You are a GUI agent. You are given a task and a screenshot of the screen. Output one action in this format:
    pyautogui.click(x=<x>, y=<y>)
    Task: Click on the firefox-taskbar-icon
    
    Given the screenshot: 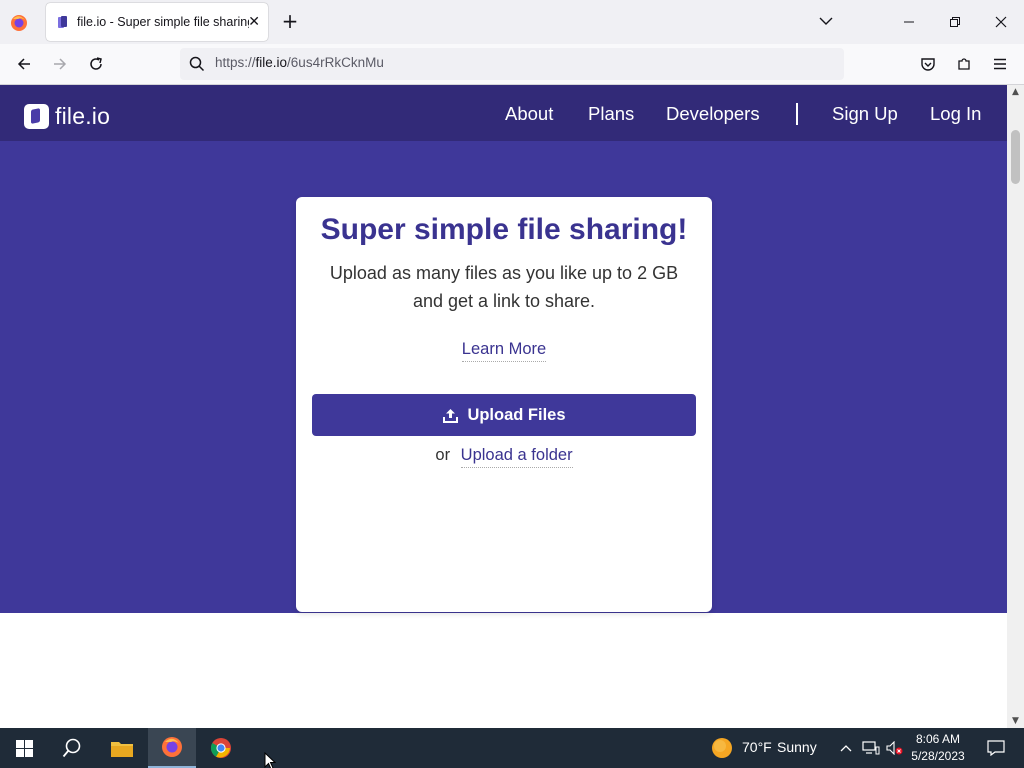 What is the action you would take?
    pyautogui.click(x=172, y=748)
    